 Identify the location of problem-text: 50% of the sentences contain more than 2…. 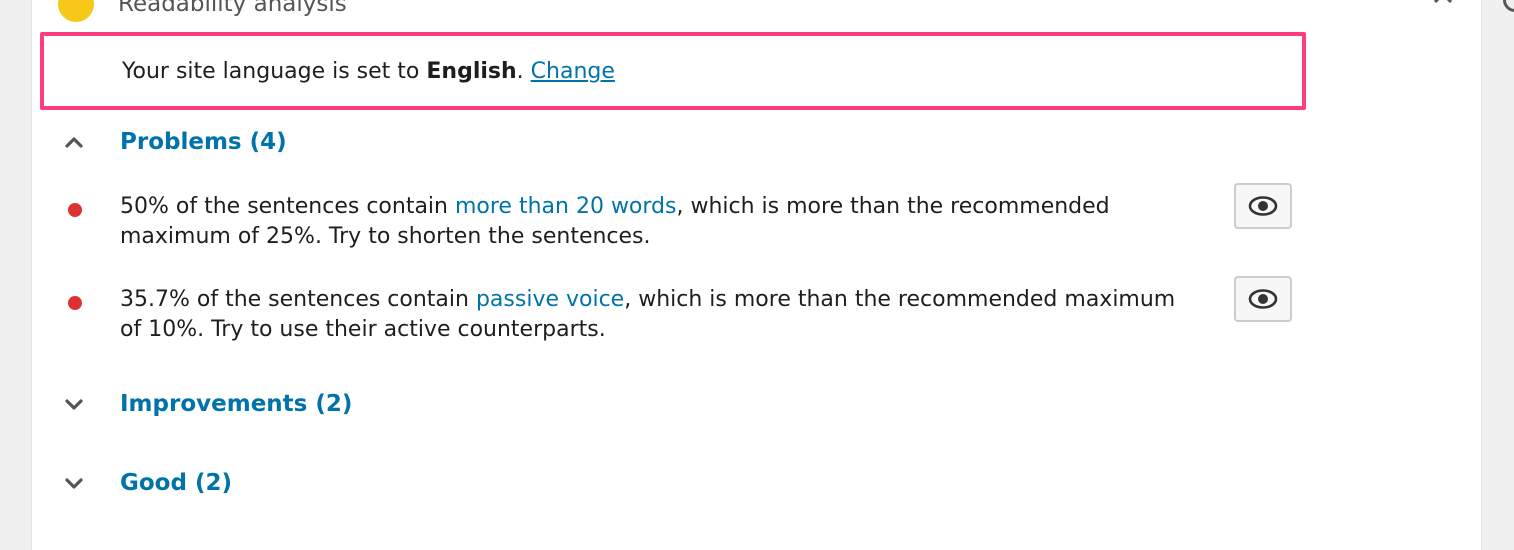
(615, 221).